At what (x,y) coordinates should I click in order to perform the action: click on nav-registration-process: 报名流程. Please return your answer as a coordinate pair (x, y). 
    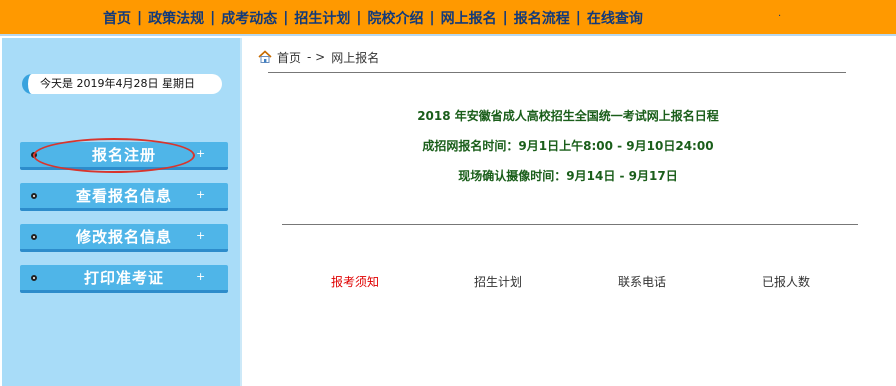
    Looking at the image, I should click on (542, 18).